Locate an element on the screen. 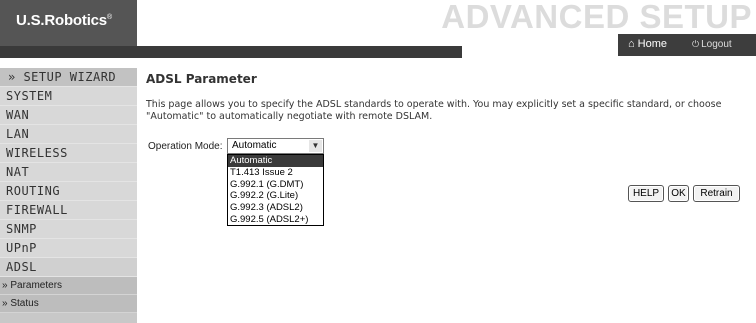 The height and width of the screenshot is (323, 756). sidebar-item-wan: WAN is located at coordinates (68, 115).